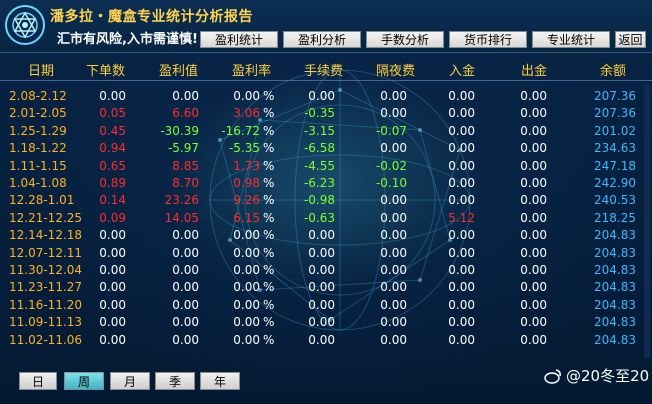 The image size is (652, 404). Describe the element at coordinates (130, 381) in the screenshot. I see `period-month-button: 月` at that location.